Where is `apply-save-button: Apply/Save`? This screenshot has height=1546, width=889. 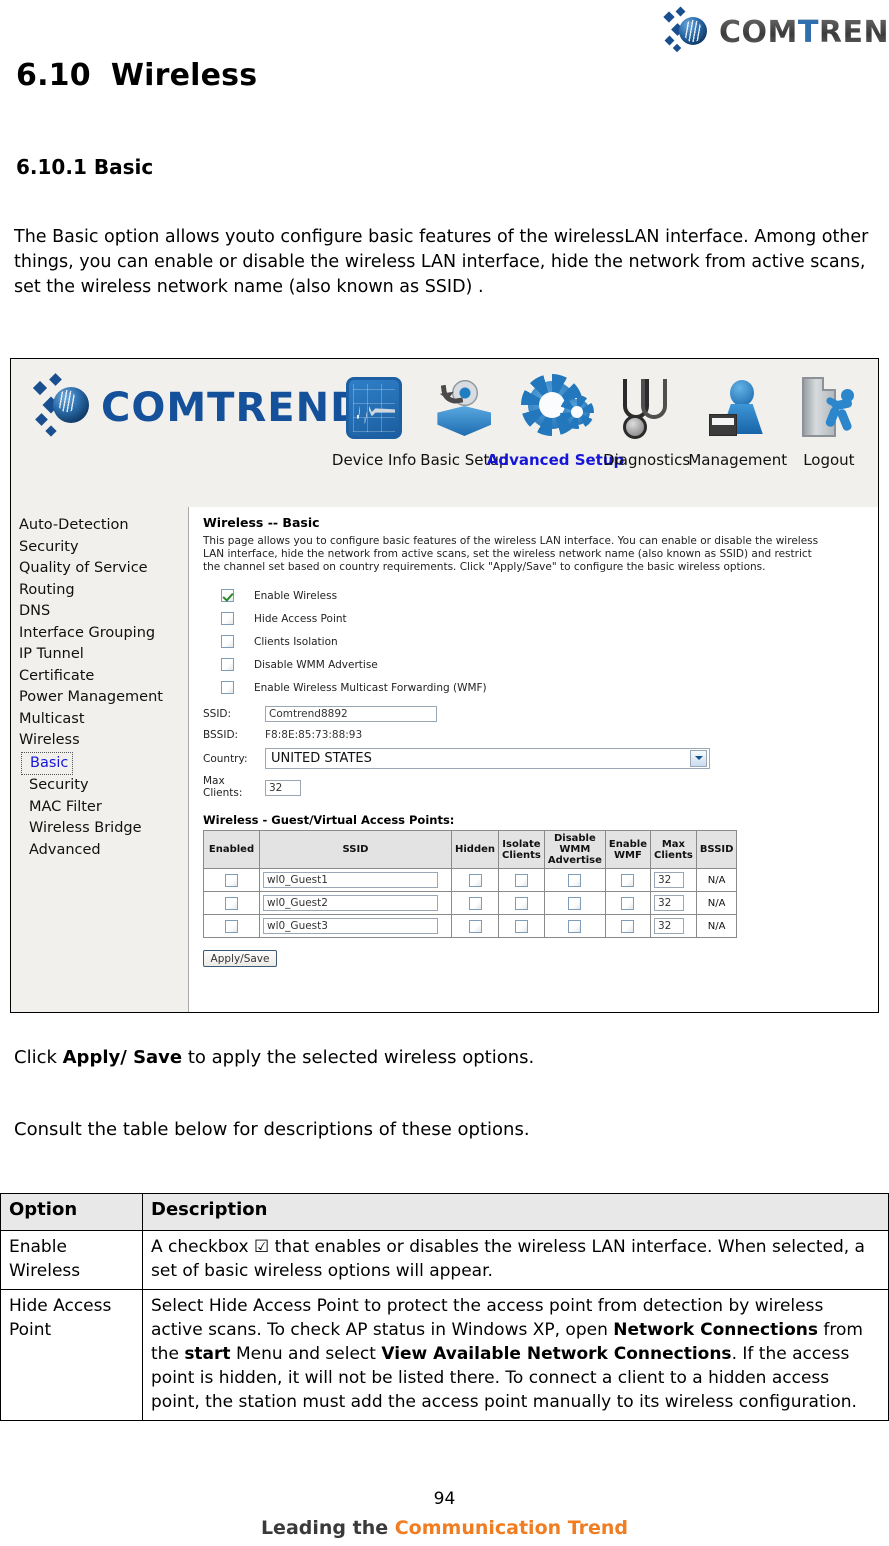
apply-save-button: Apply/Save is located at coordinates (240, 958).